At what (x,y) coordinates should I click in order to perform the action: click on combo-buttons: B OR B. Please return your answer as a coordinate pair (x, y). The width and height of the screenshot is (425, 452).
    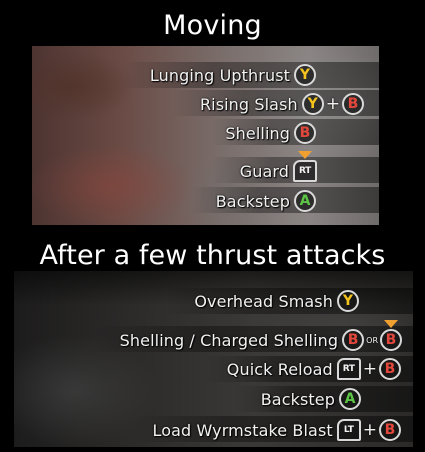
    Looking at the image, I should click on (372, 335).